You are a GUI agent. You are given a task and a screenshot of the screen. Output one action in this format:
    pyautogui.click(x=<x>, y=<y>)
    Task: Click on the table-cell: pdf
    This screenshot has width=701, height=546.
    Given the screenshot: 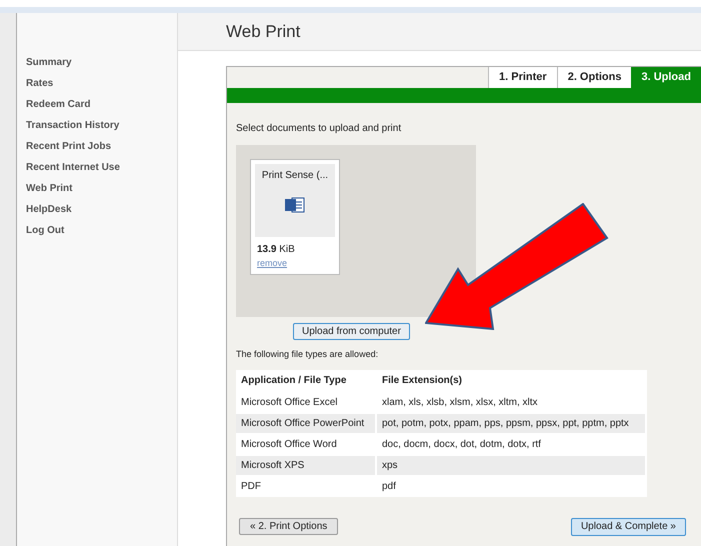 What is the action you would take?
    pyautogui.click(x=511, y=486)
    